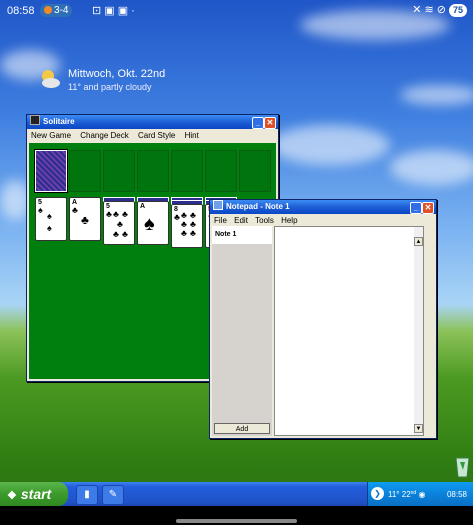 This screenshot has width=473, height=525. Describe the element at coordinates (258, 206) in the screenshot. I see `notepad-title: Notepad - Note 1` at that location.